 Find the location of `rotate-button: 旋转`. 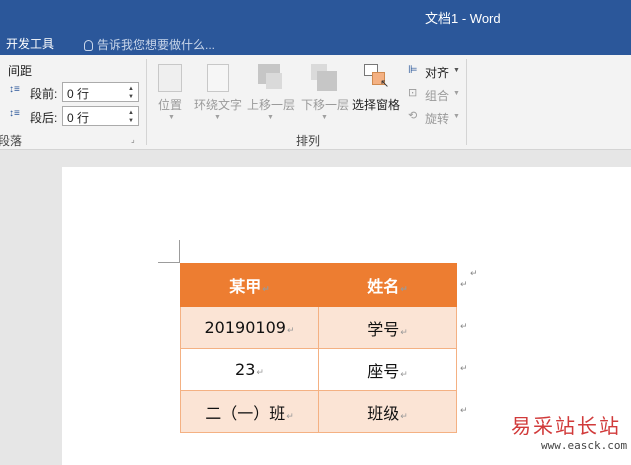

rotate-button: 旋转 is located at coordinates (437, 118).